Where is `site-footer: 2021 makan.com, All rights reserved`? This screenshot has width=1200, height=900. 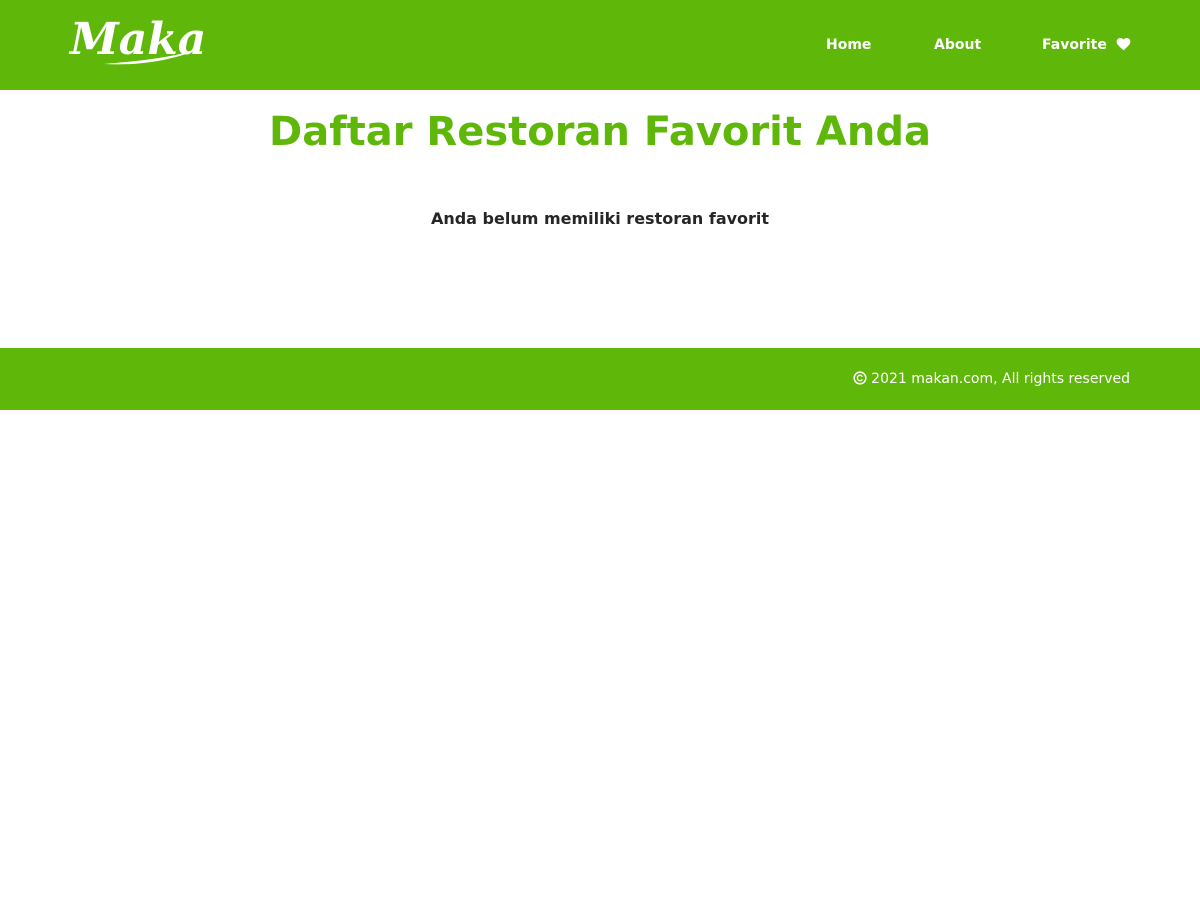
site-footer: 2021 makan.com, All rights reserved is located at coordinates (600, 379).